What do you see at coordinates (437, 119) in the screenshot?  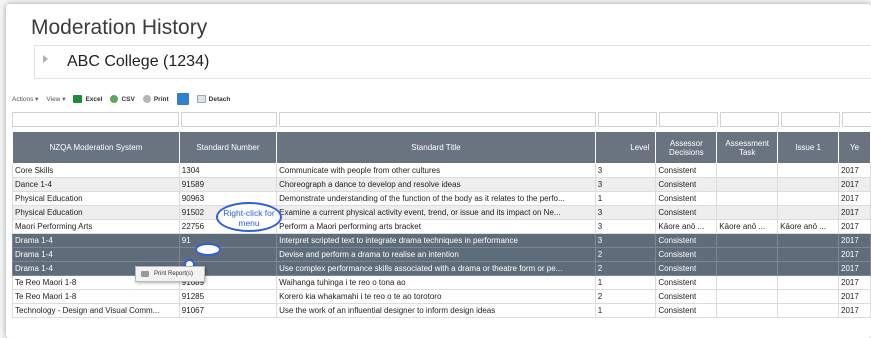 I see `filter-input-standard-title` at bounding box center [437, 119].